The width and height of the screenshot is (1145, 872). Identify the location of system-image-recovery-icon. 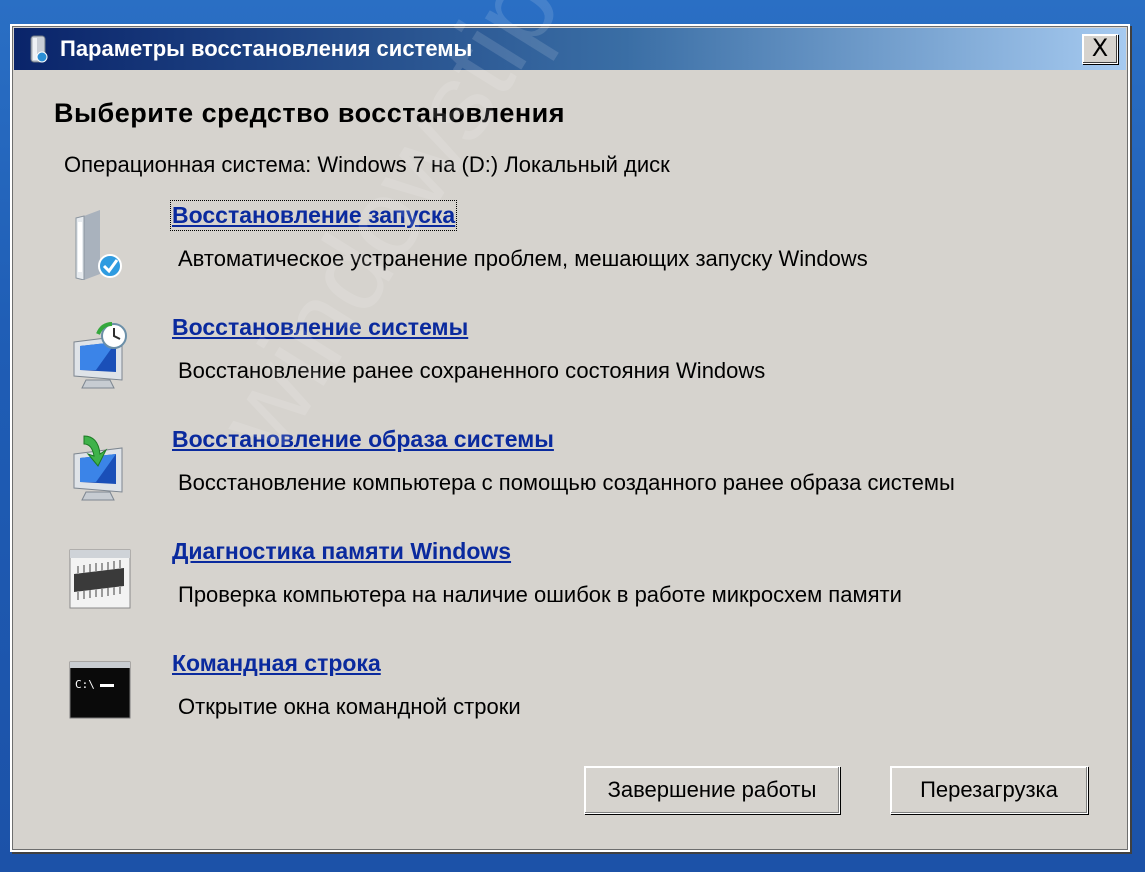
(99, 468).